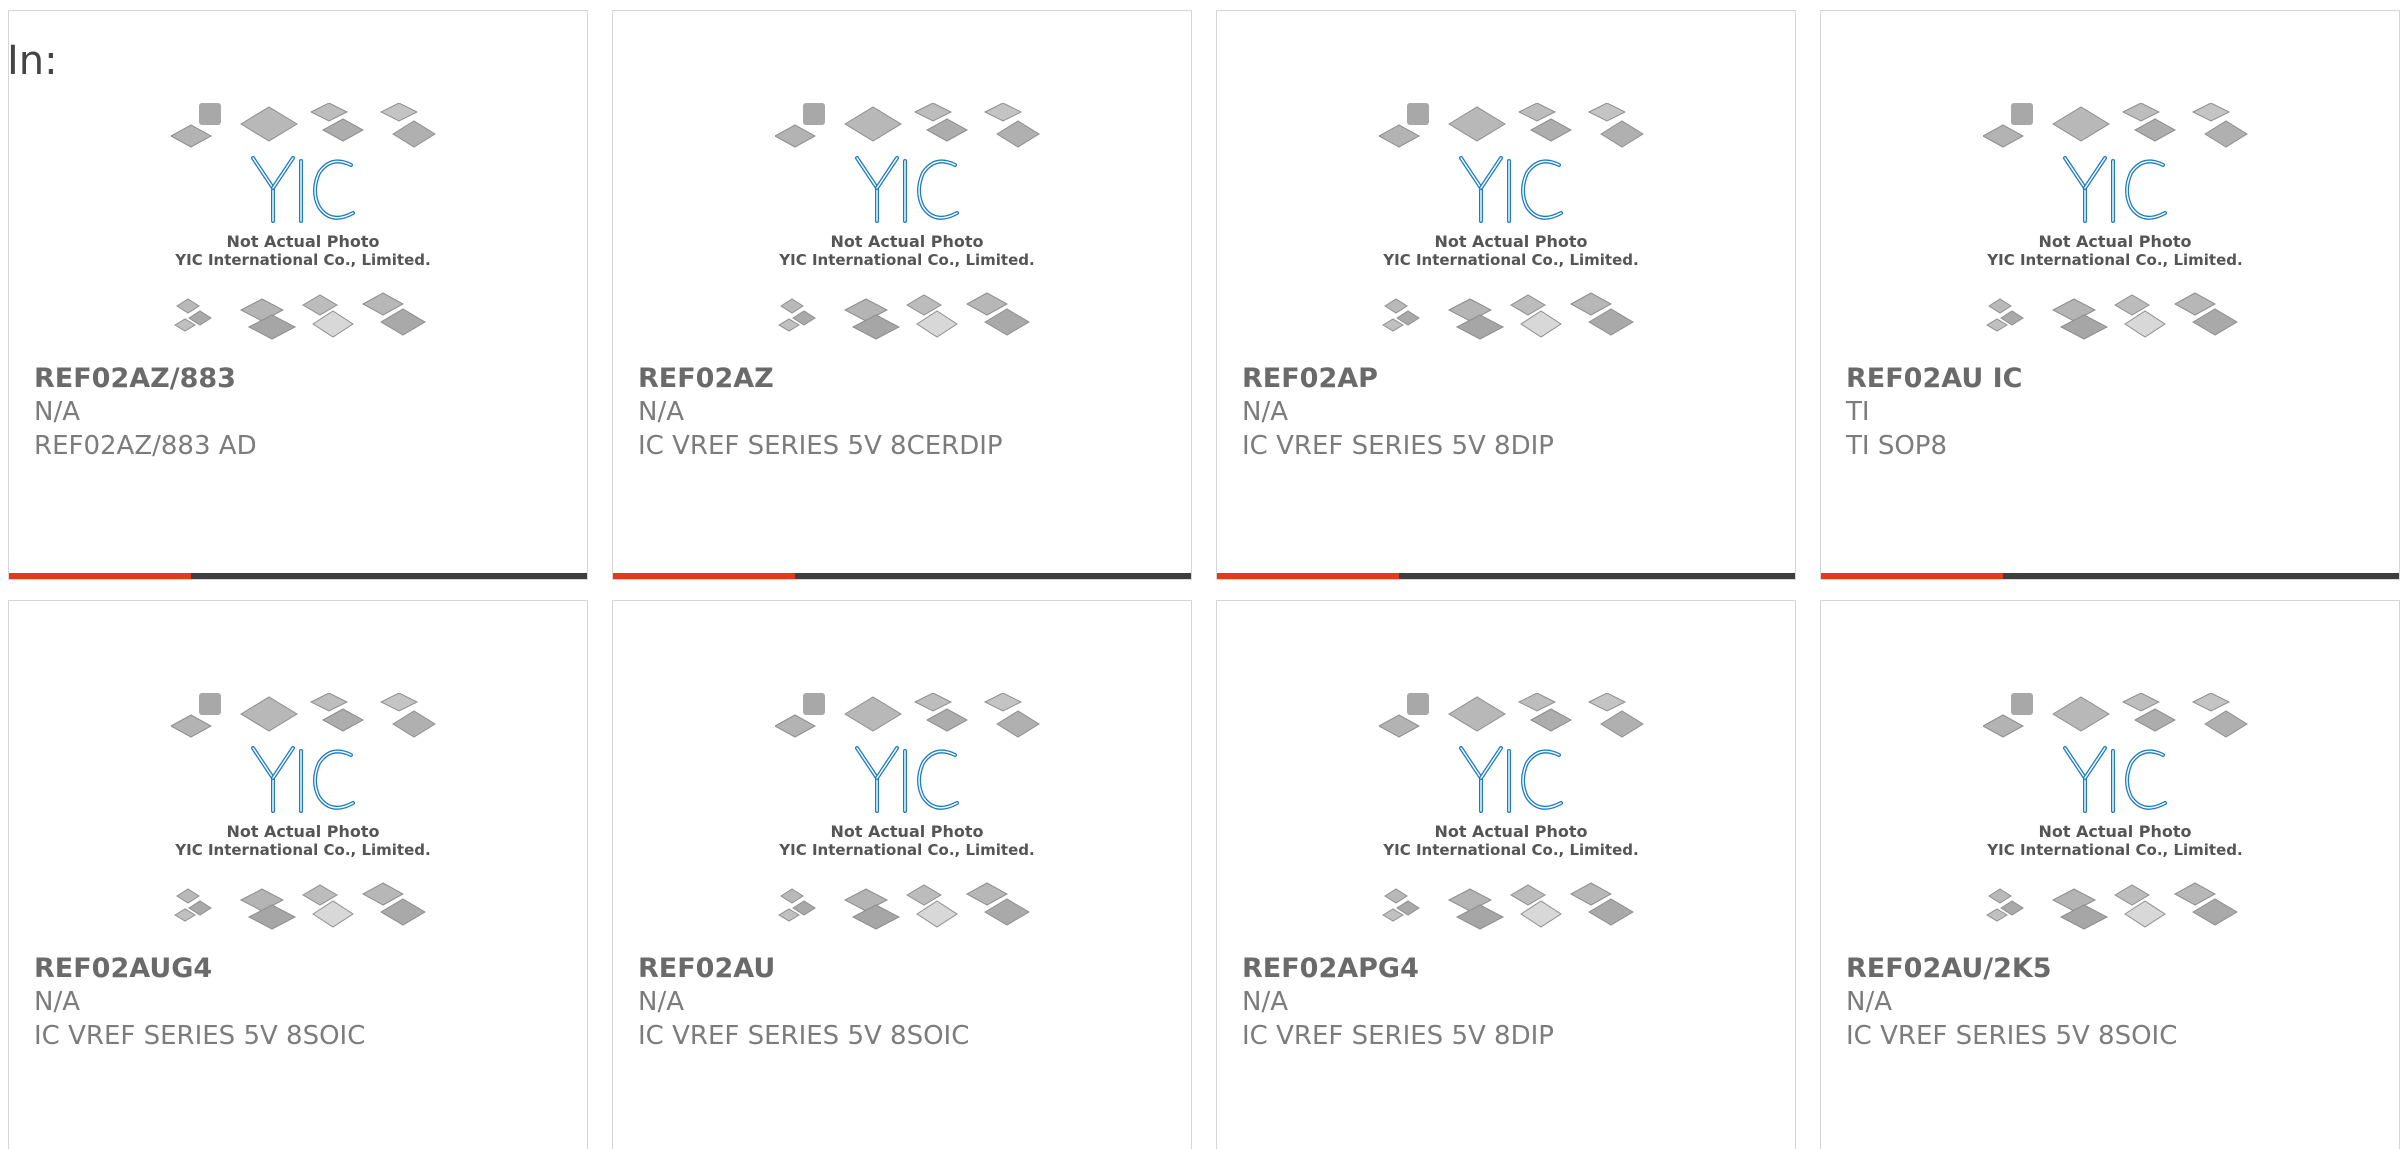 This screenshot has width=2400, height=1149. What do you see at coordinates (1949, 968) in the screenshot?
I see `product-name: REF02AU/2K5` at bounding box center [1949, 968].